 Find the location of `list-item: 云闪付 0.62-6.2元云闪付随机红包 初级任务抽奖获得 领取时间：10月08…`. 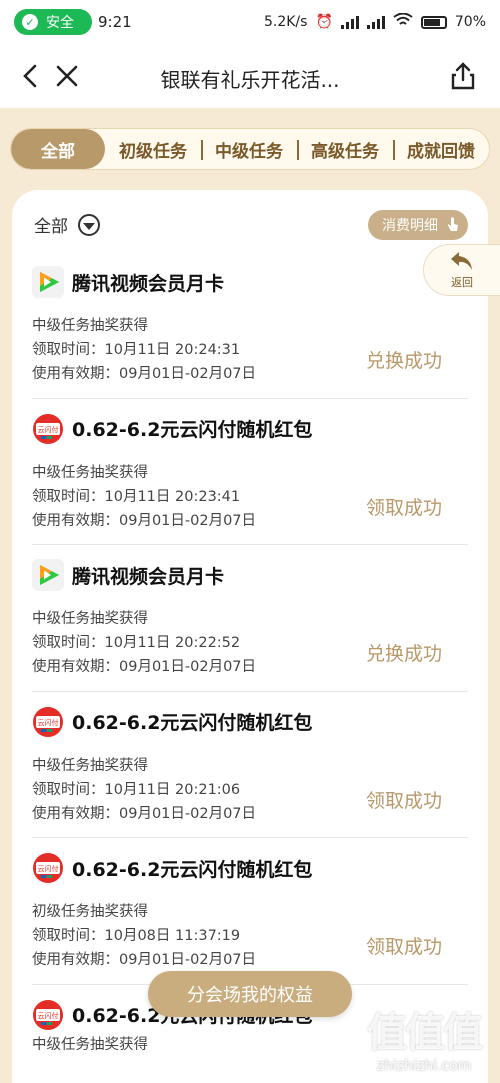

list-item: 云闪付 0.62-6.2元云闪付随机红包 初级任务抽奖获得 领取时间：10月08… is located at coordinates (250, 911).